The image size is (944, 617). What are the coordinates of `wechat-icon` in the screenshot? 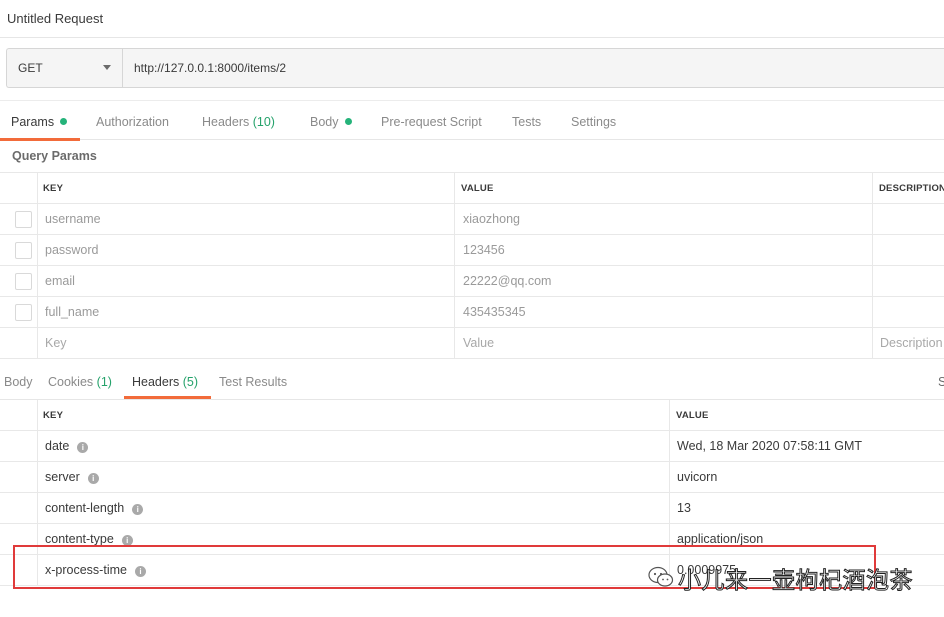 It's located at (661, 576).